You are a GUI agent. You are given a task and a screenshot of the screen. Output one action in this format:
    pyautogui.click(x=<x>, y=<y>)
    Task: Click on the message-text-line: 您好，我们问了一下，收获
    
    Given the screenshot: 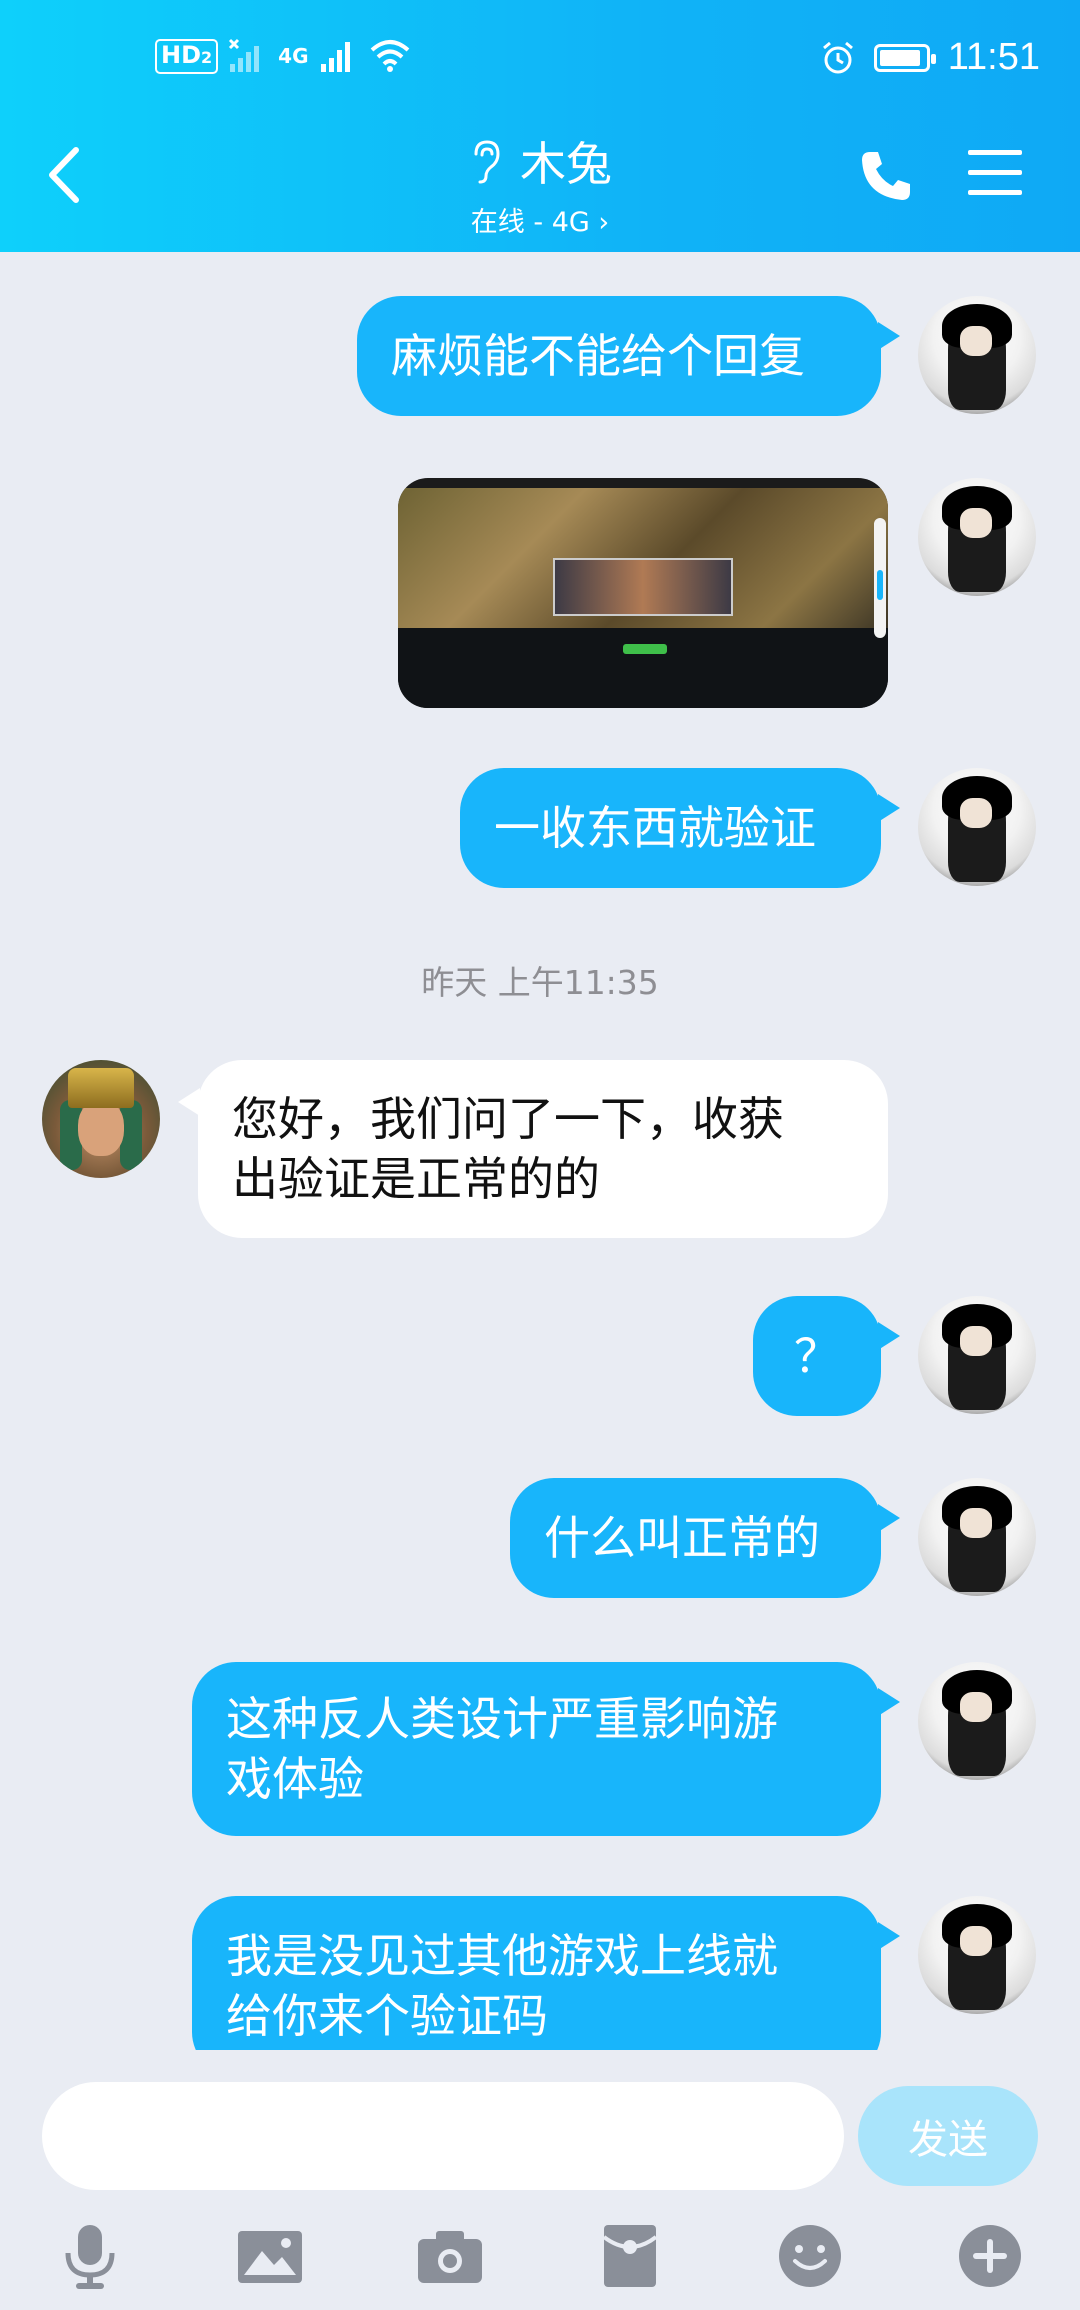 What is the action you would take?
    pyautogui.click(x=508, y=1119)
    